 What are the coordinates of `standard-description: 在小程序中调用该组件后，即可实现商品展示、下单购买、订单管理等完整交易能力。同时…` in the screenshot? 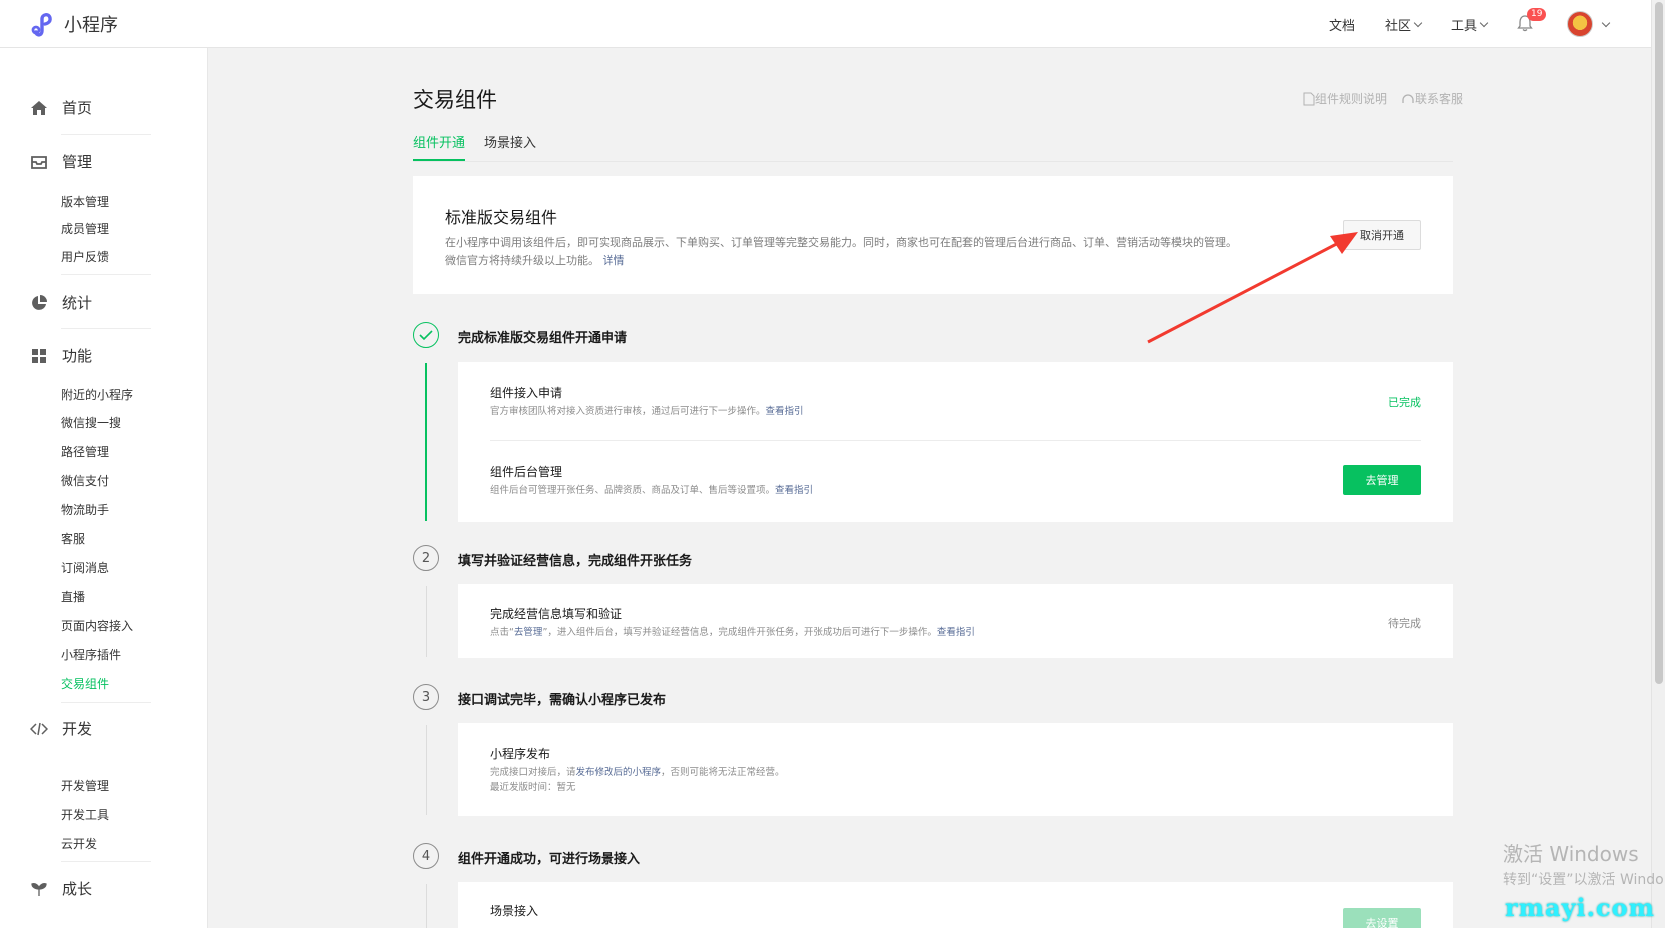 It's located at (845, 252).